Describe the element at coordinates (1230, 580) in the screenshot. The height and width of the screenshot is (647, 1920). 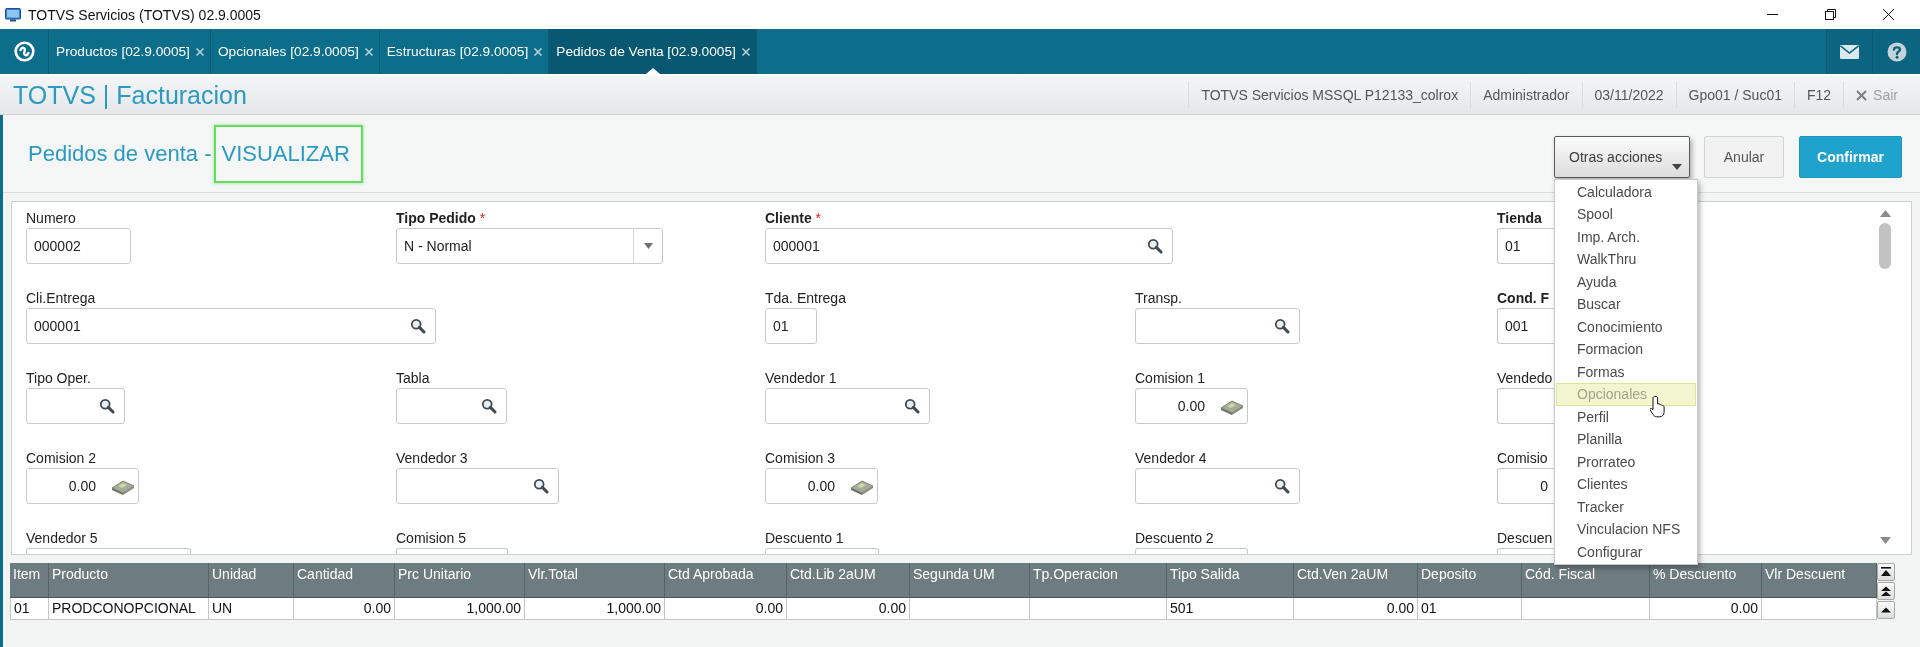
I see `column-header: Tipo Salida` at that location.